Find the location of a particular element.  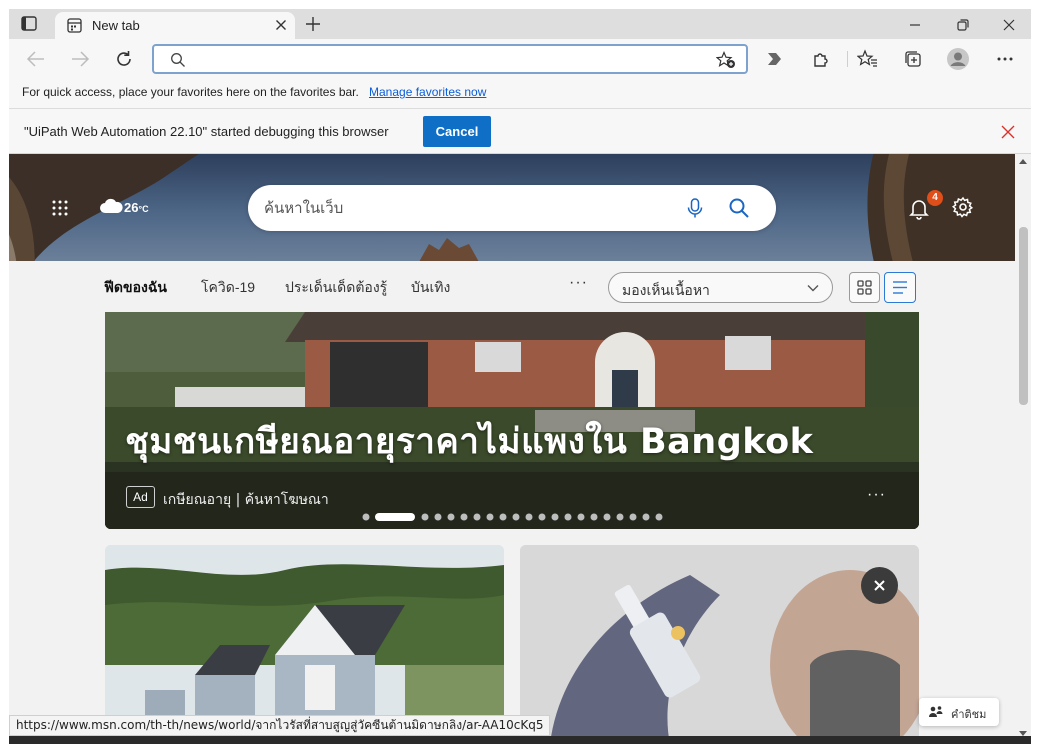

add-favorite-icon is located at coordinates (726, 60).